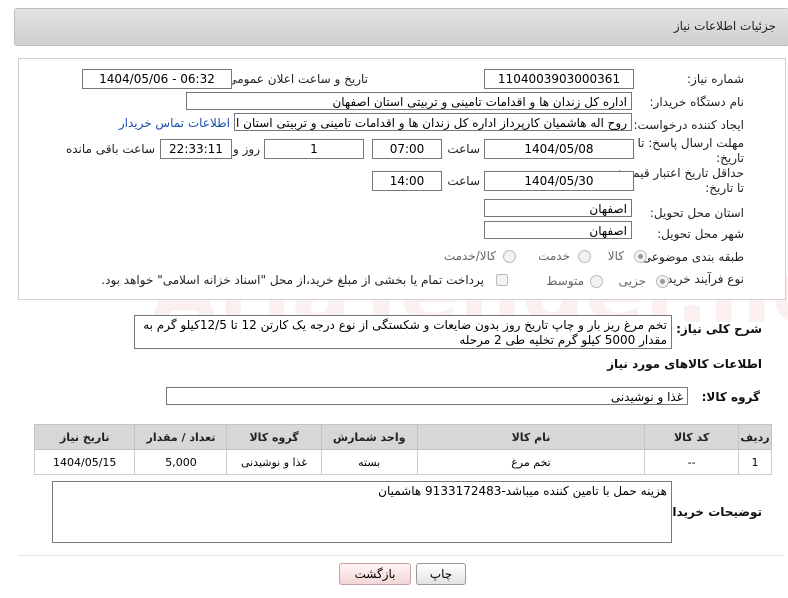 The height and width of the screenshot is (598, 788). What do you see at coordinates (84, 462) in the screenshot?
I see `cell-date: 1404/05/15` at bounding box center [84, 462].